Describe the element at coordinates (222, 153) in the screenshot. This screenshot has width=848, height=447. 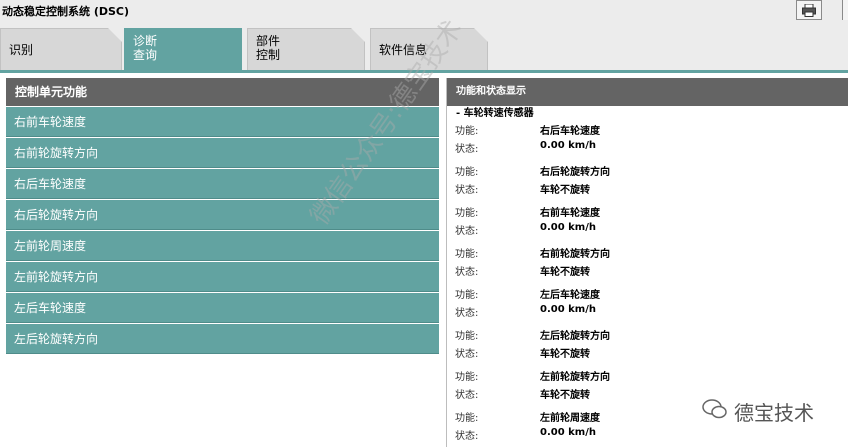
I see `function-item-rf-wheel-direction: 右前轮旋转方向` at that location.